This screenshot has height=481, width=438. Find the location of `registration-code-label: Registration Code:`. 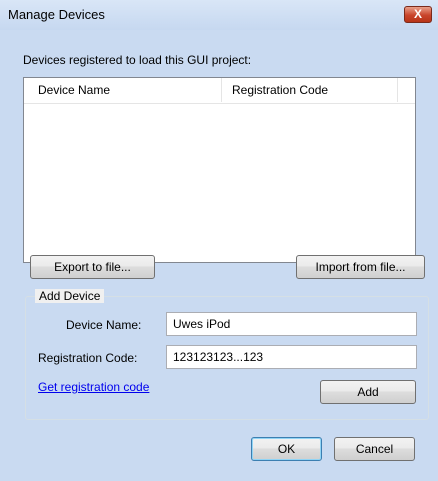

registration-code-label: Registration Code: is located at coordinates (88, 358).